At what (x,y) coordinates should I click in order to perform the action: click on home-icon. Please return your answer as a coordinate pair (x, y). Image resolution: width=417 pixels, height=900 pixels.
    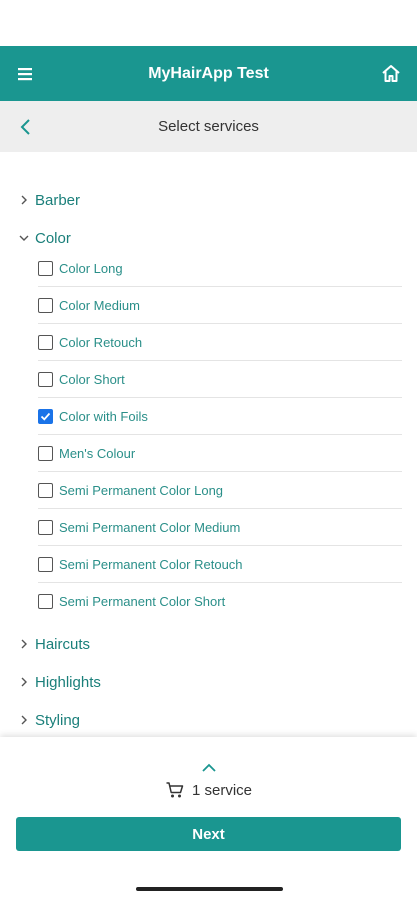
    Looking at the image, I should click on (391, 74).